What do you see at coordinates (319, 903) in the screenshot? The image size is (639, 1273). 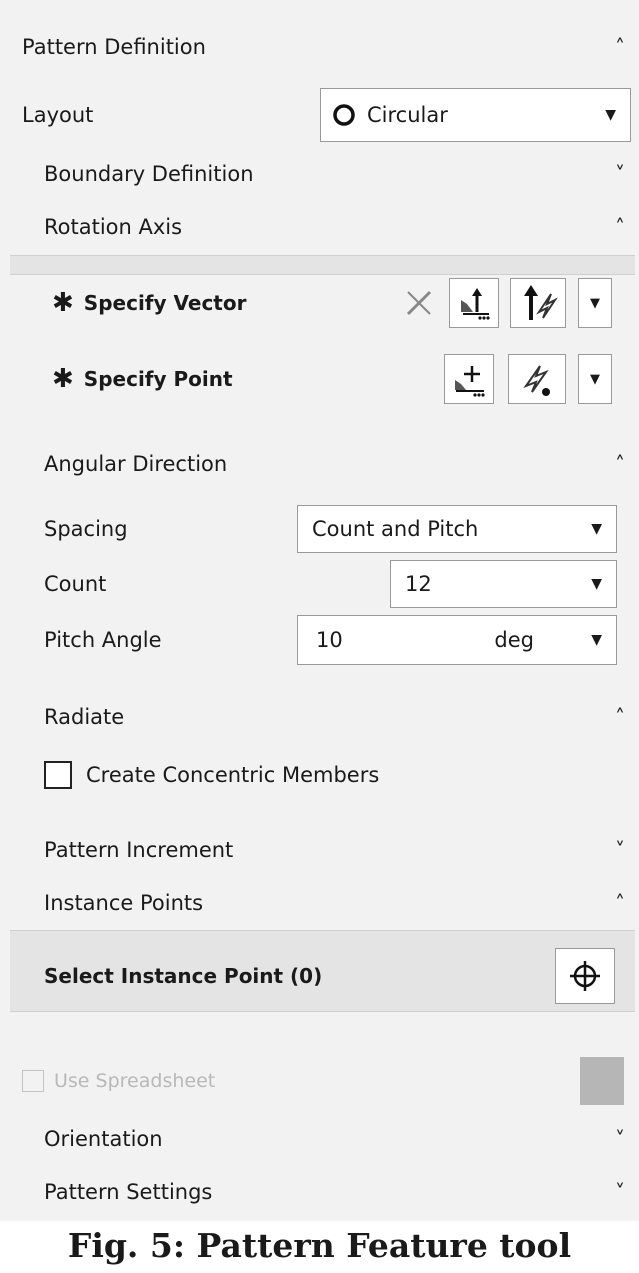 I see `instance-points-header: Instance Points ˄` at bounding box center [319, 903].